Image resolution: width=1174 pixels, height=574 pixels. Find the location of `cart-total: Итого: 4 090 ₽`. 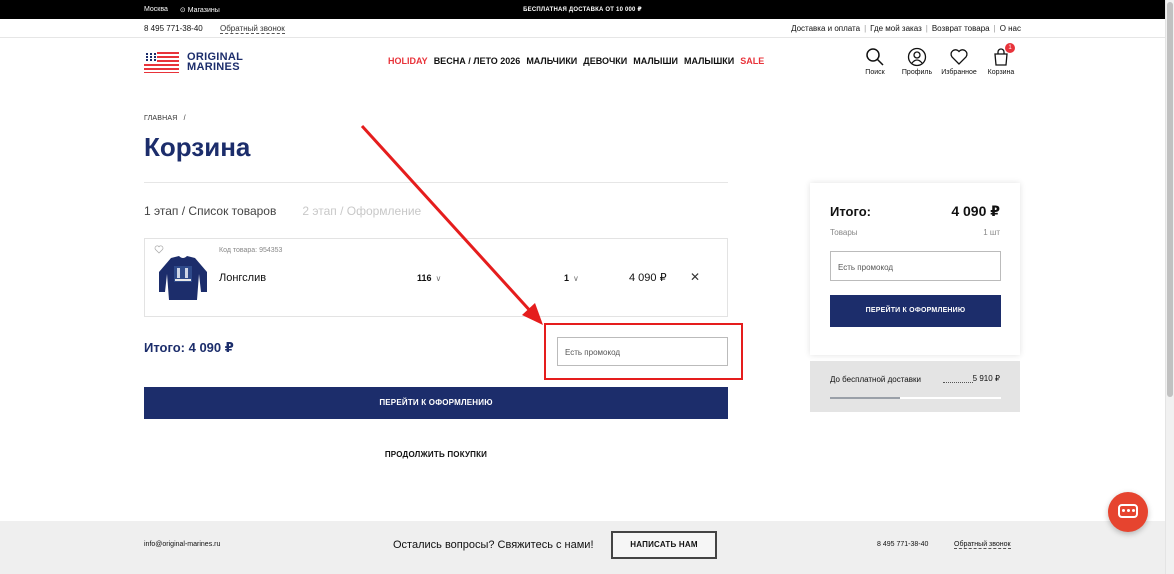

cart-total: Итого: 4 090 ₽ is located at coordinates (189, 347).